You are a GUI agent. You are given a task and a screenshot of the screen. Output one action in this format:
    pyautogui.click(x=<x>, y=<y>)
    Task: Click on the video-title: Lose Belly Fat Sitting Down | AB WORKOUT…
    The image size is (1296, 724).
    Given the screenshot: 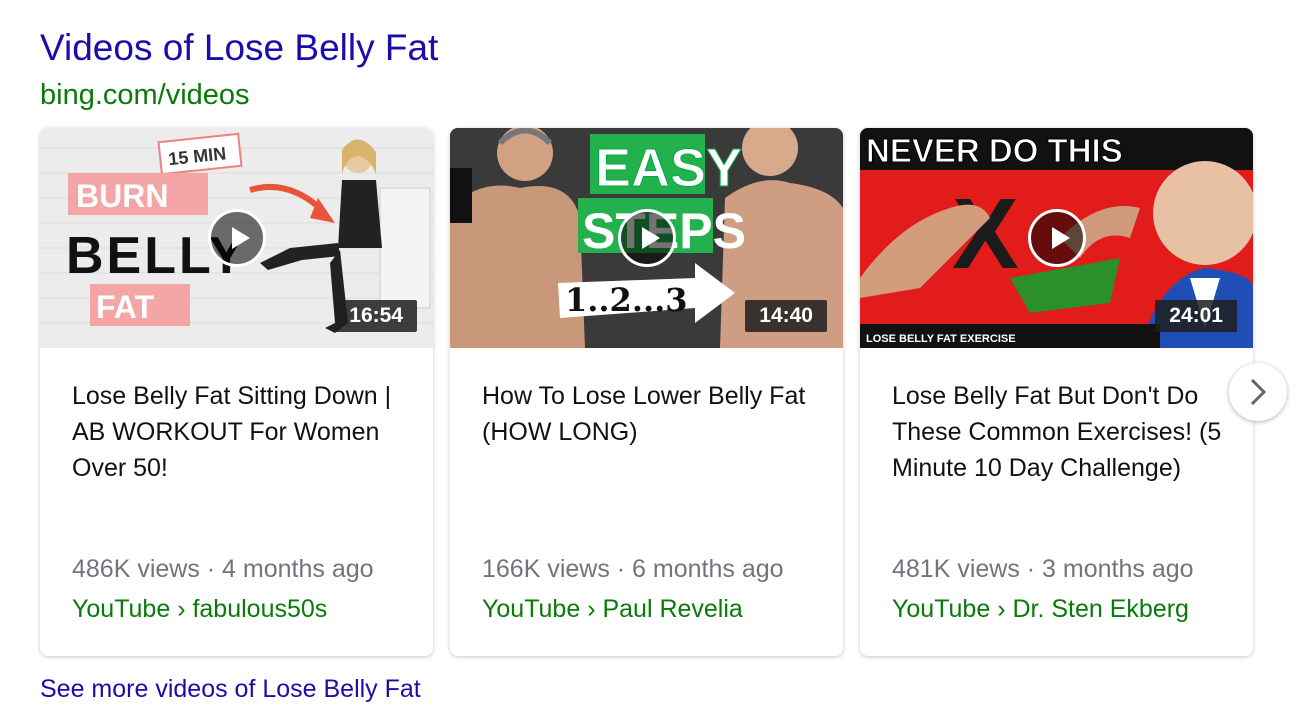 What is the action you would take?
    pyautogui.click(x=242, y=432)
    